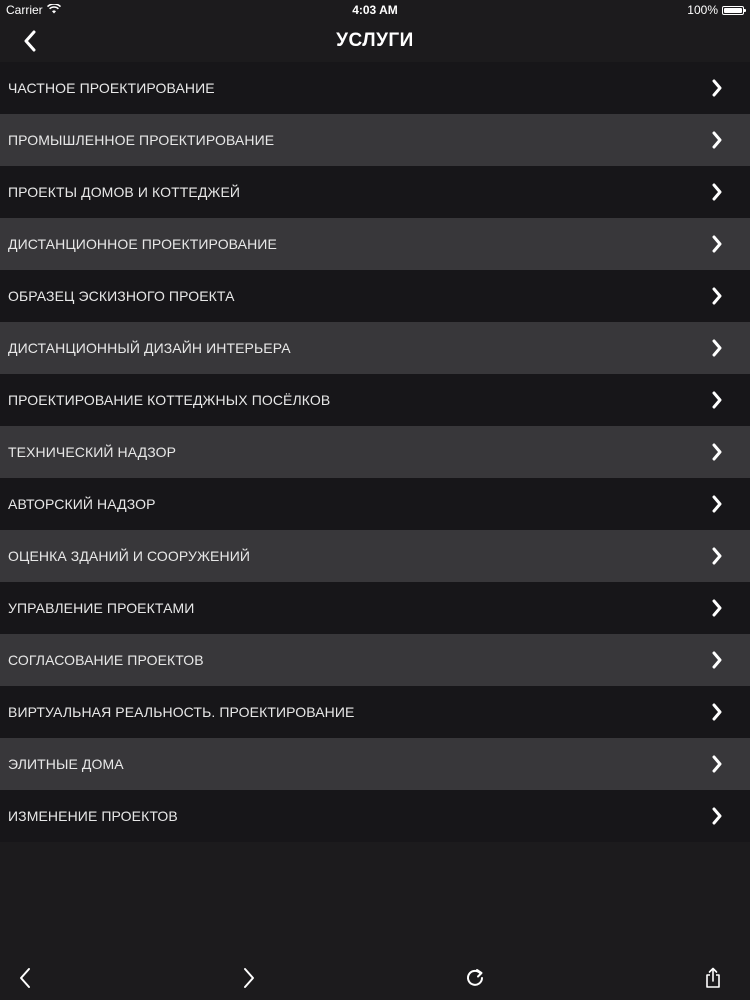  I want to click on wifi-icon, so click(53, 10).